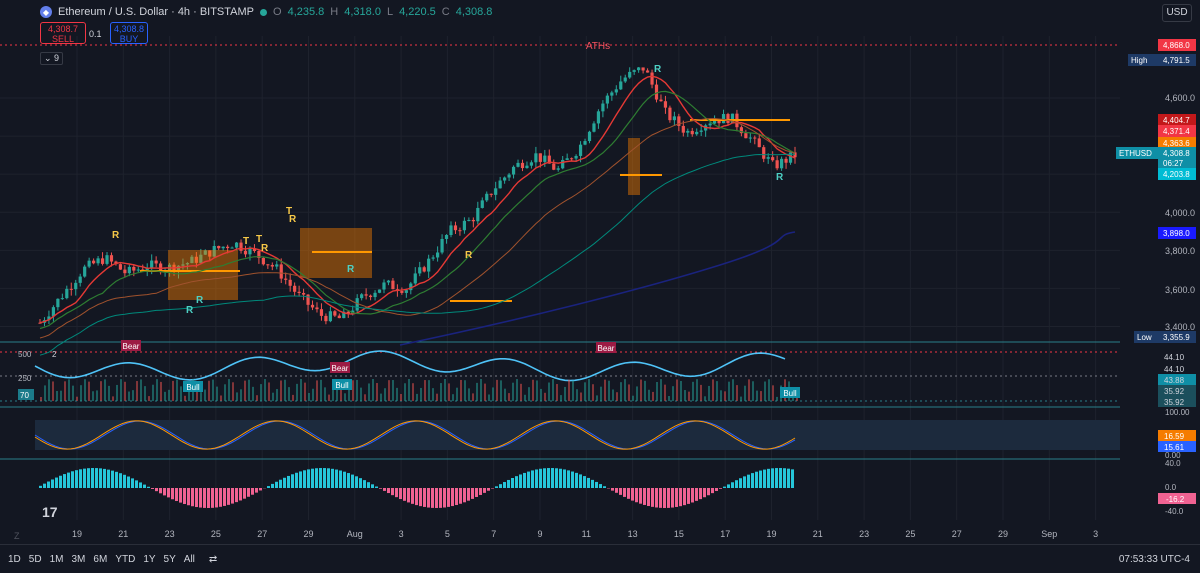 This screenshot has width=1200, height=573. Describe the element at coordinates (51, 58) in the screenshot. I see `indicators-toggle: ⌄ 9` at that location.